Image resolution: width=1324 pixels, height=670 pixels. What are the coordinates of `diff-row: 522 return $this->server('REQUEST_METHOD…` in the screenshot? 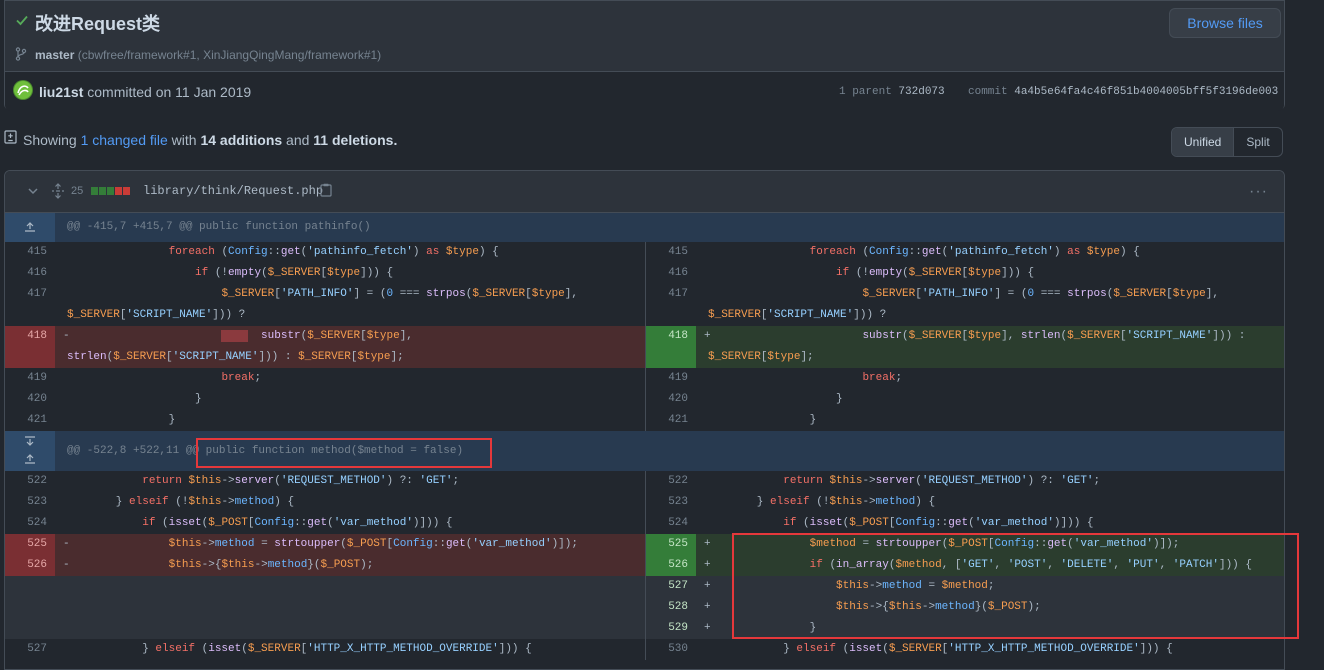 It's located at (644, 481).